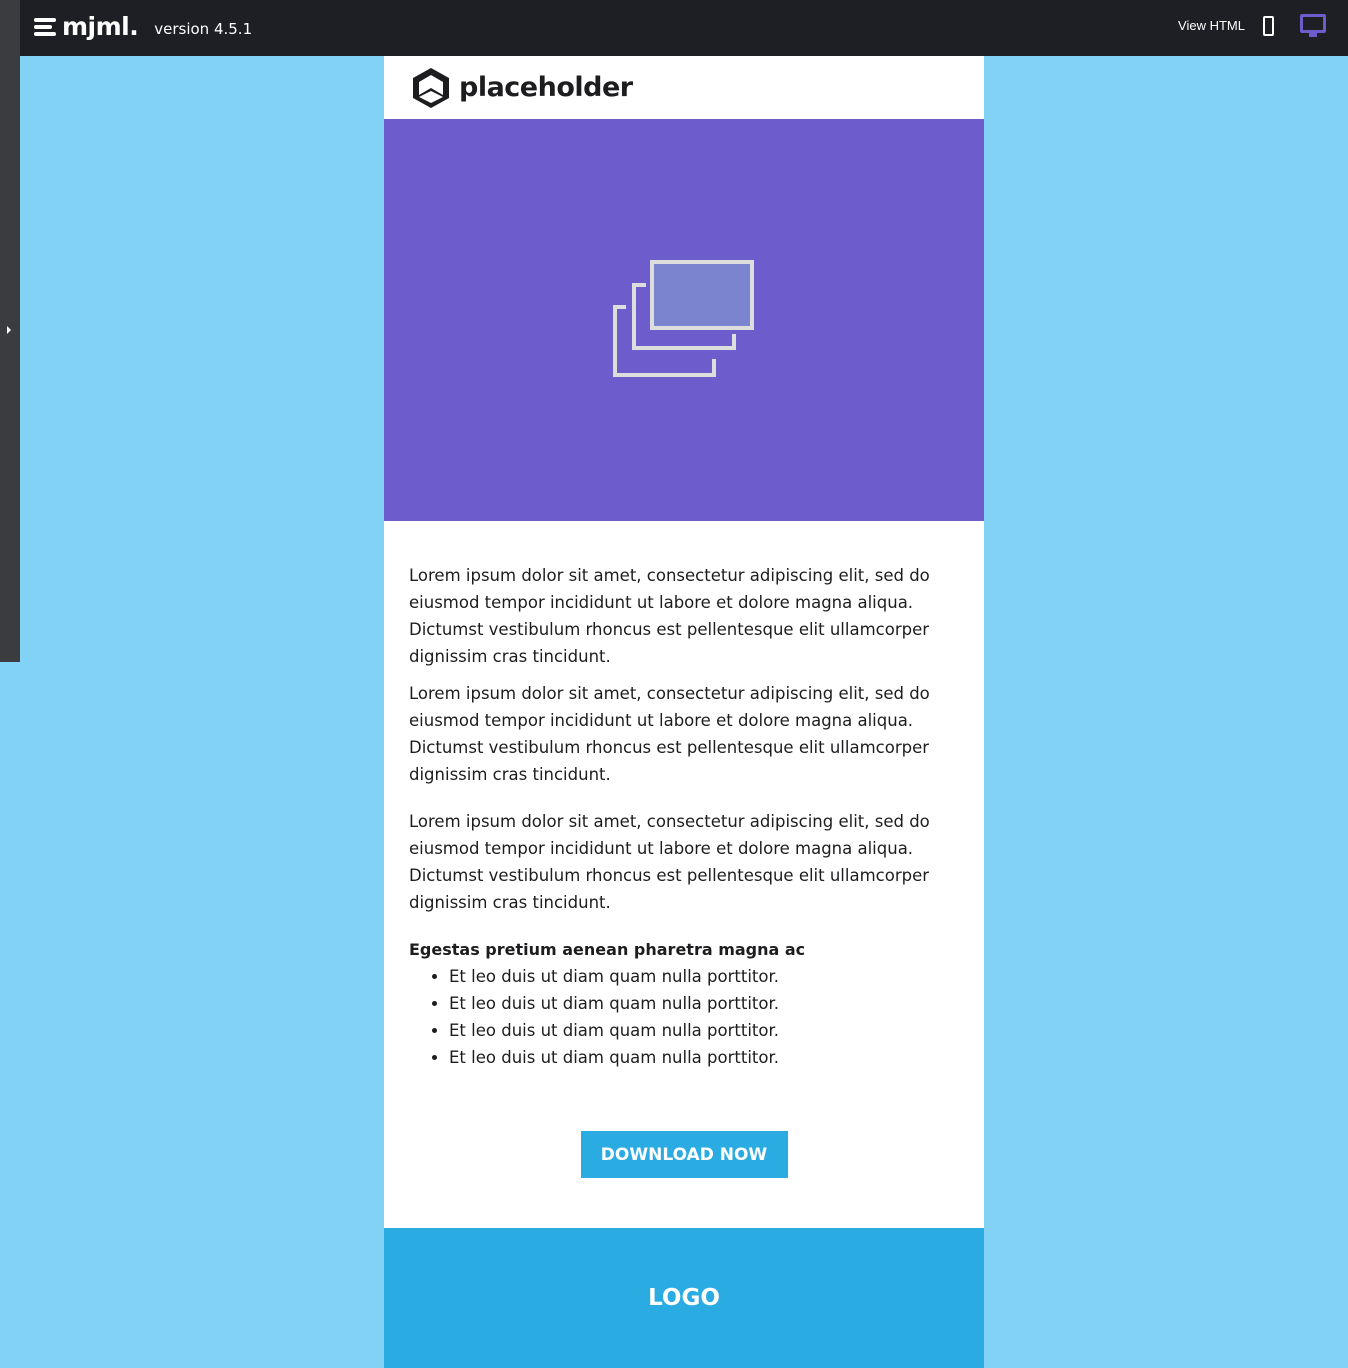  I want to click on desktop-preview-icon, so click(1313, 25).